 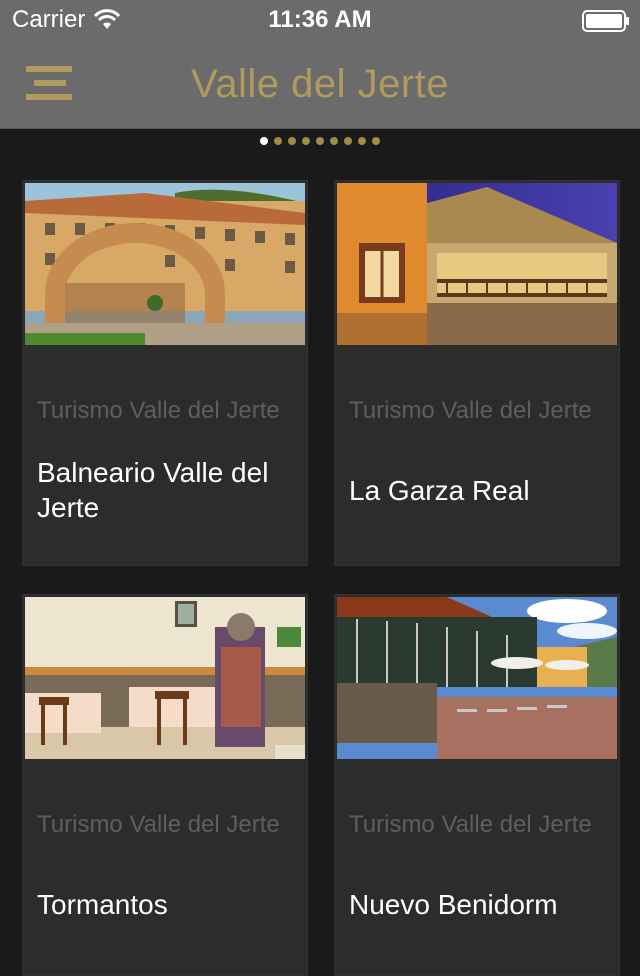 I want to click on status-bar: Carrier 11:36 AM, so click(x=320, y=20).